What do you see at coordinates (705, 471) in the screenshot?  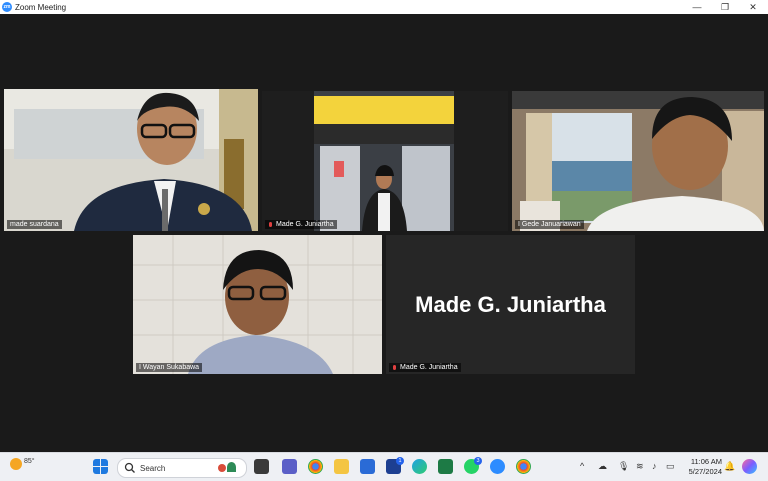 I see `clock-date: 5/27/2024` at bounding box center [705, 471].